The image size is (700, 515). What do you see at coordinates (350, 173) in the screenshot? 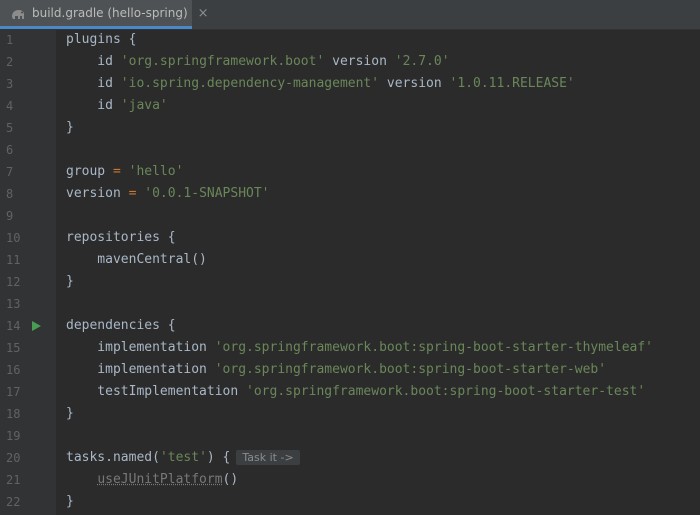
I see `code-line: 7 group = 'hello'` at bounding box center [350, 173].